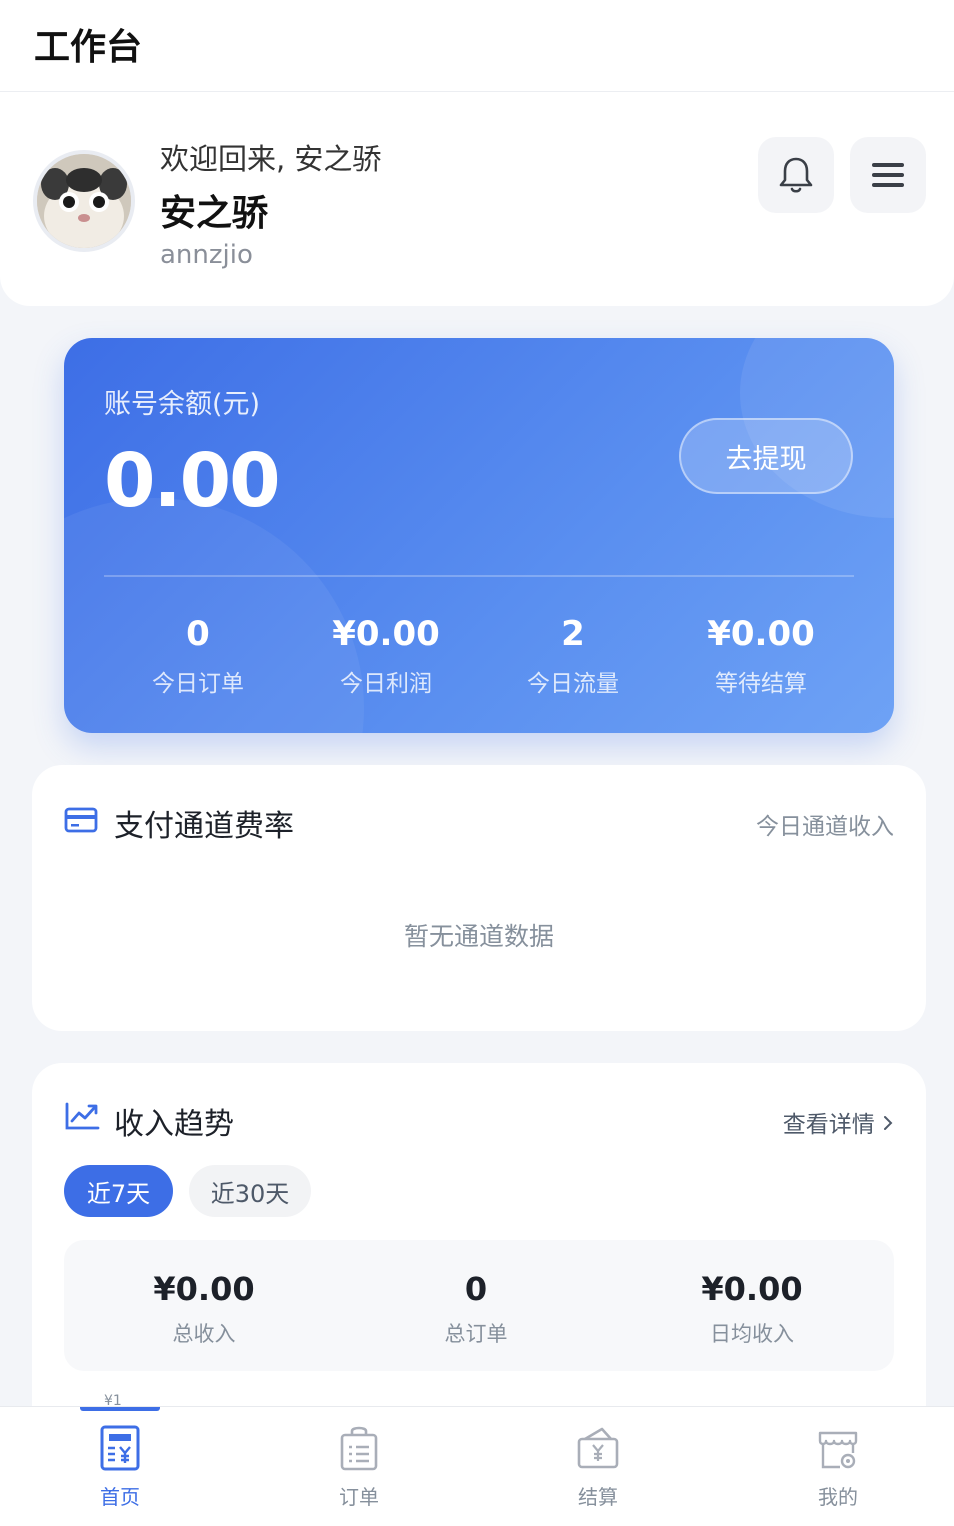  I want to click on home-receipt-icon, so click(120, 1448).